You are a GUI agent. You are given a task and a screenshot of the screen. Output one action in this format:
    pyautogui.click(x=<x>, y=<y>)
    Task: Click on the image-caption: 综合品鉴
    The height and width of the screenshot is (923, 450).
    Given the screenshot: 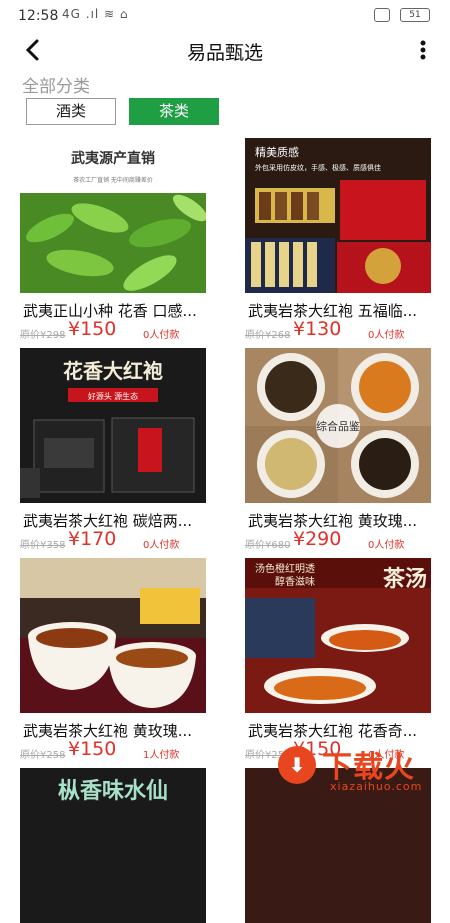 What is the action you would take?
    pyautogui.click(x=338, y=426)
    